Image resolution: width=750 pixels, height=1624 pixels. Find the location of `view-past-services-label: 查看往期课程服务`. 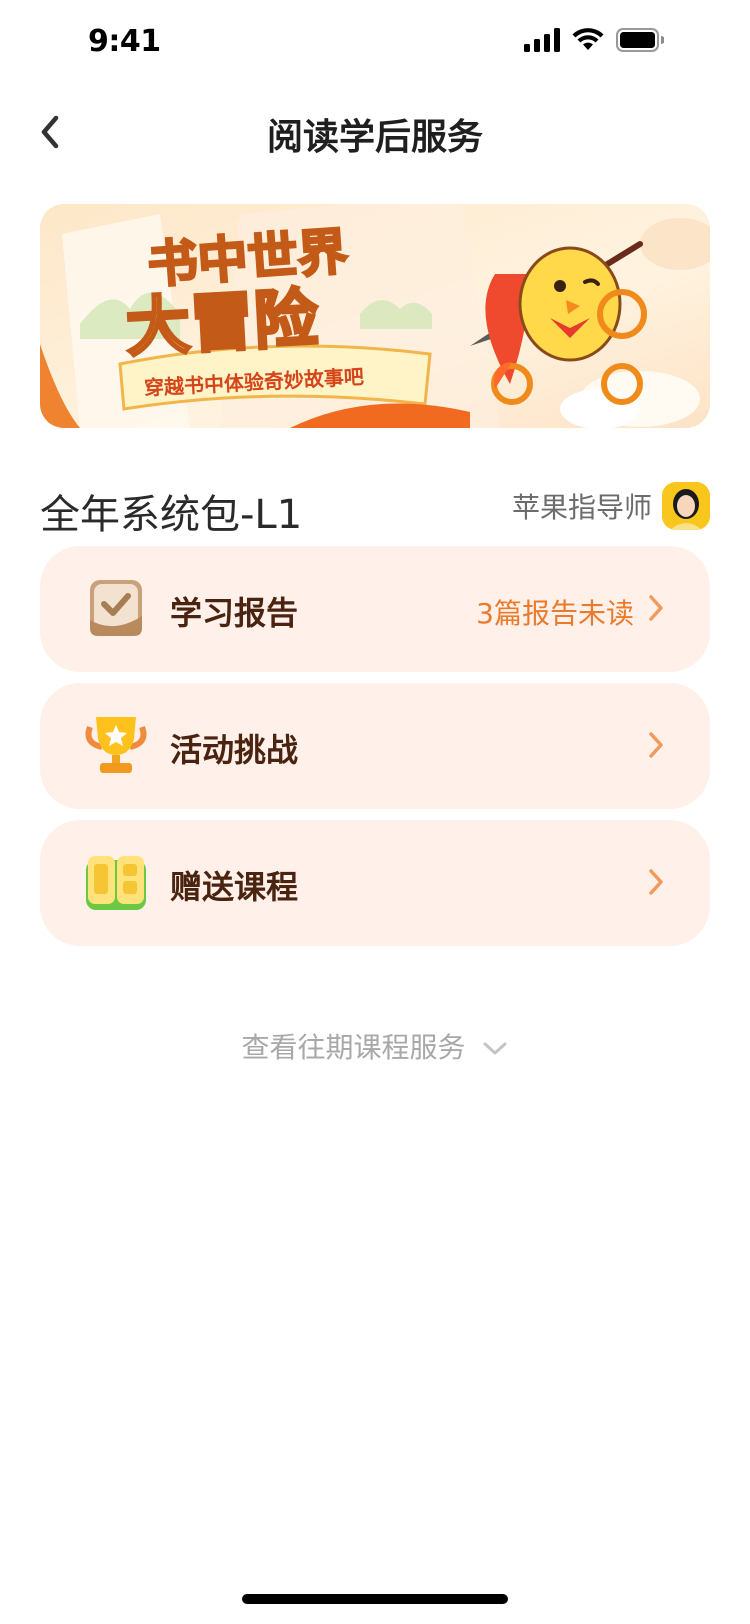

view-past-services-label: 查看往期课程服务 is located at coordinates (353, 1047).